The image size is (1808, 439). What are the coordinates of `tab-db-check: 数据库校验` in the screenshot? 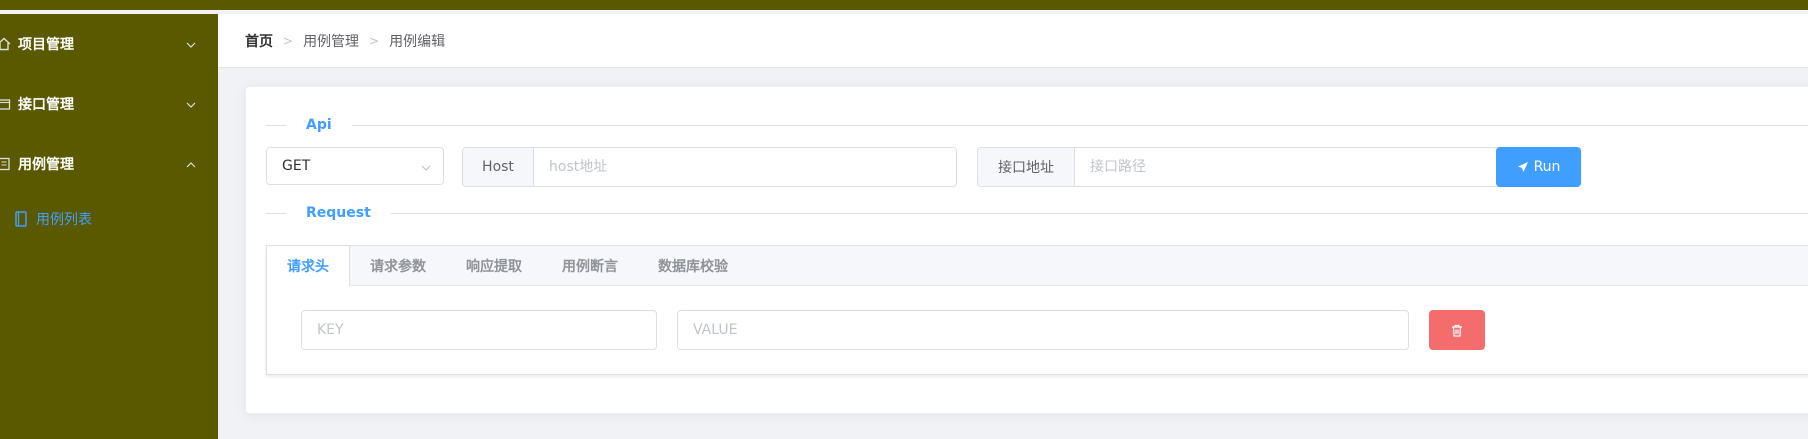 It's located at (693, 266).